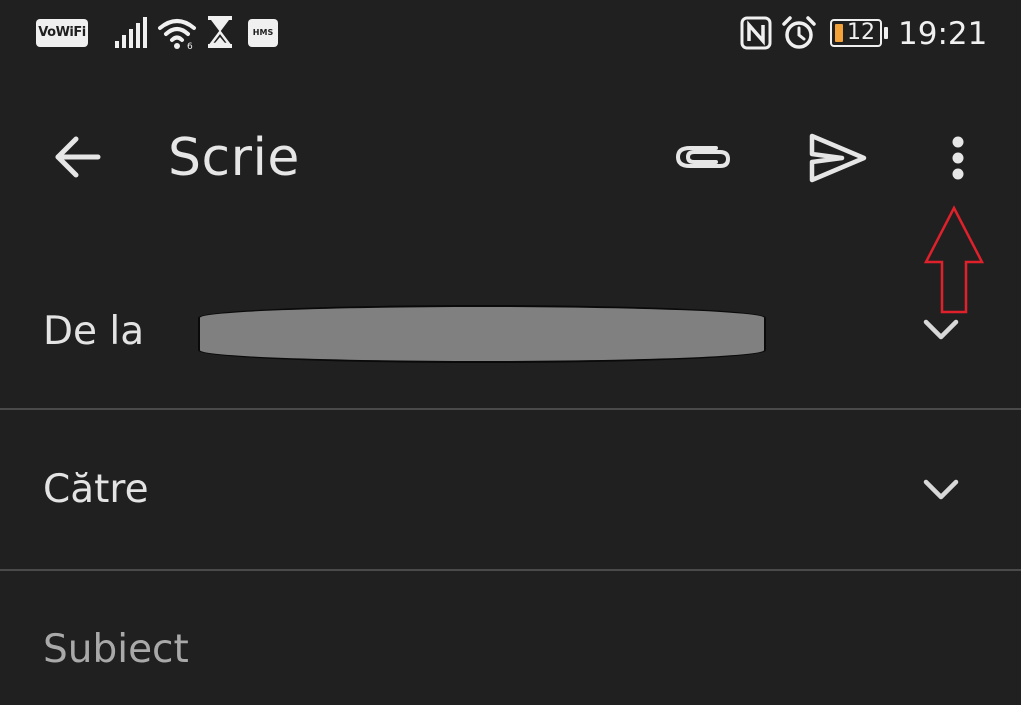 The height and width of the screenshot is (705, 1021). I want to click on to-chevron-down-icon, so click(941, 490).